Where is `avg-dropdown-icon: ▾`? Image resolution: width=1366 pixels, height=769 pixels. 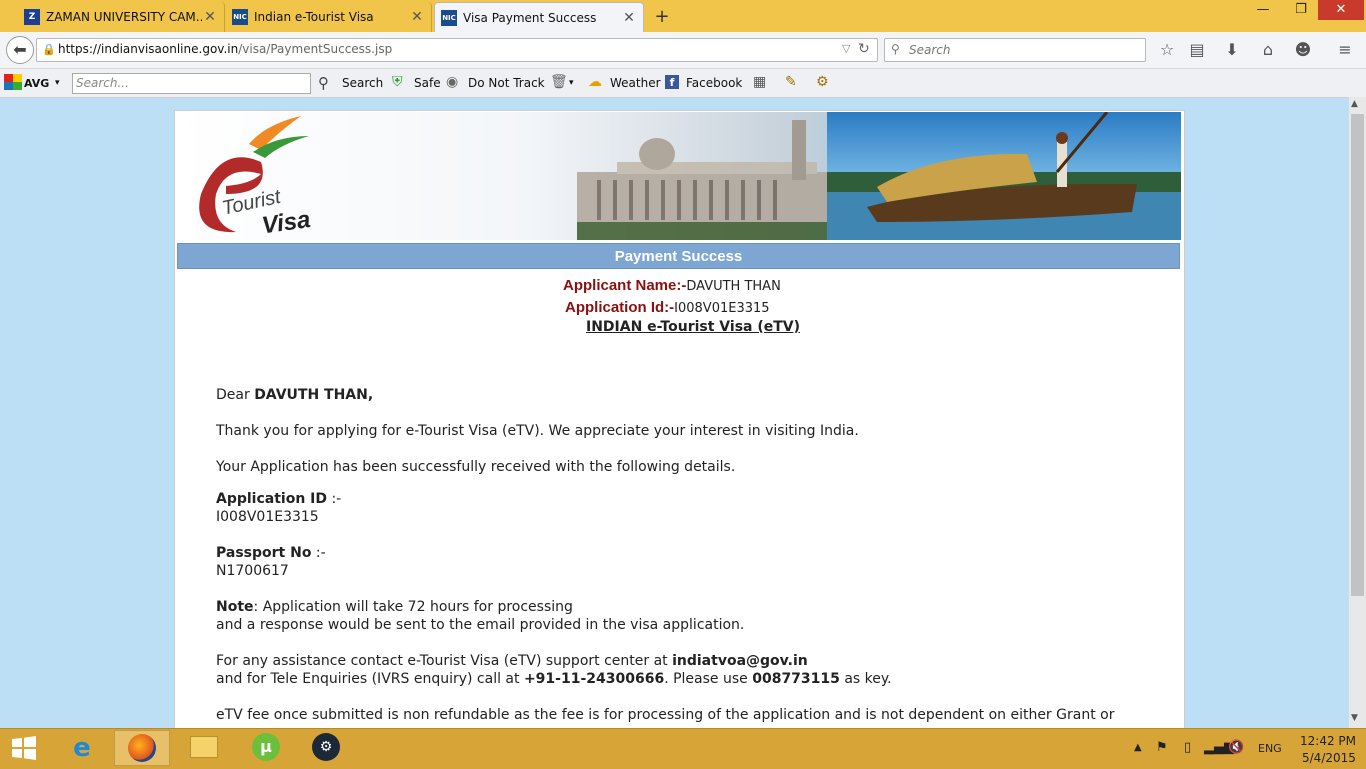
avg-dropdown-icon: ▾ is located at coordinates (57, 83).